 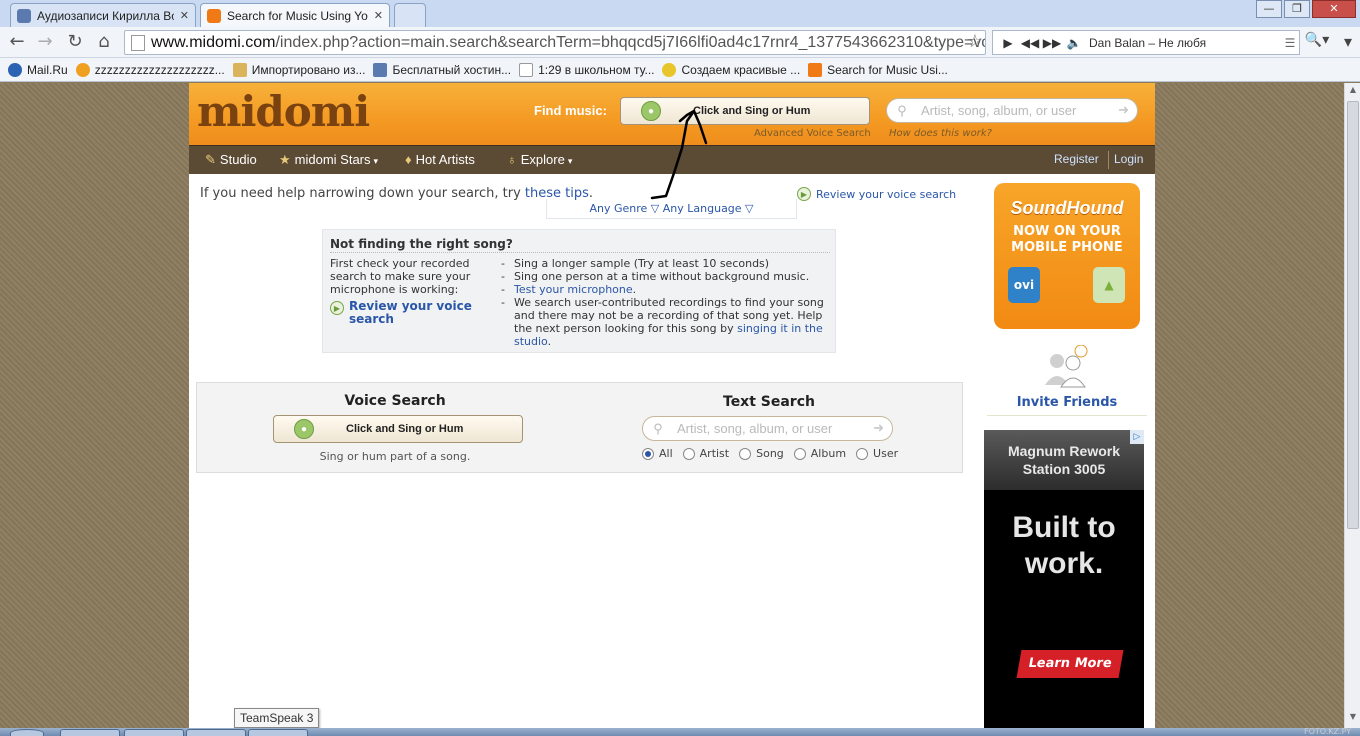 What do you see at coordinates (1317, 43) in the screenshot?
I see `search-menu-button: 🔍▾` at bounding box center [1317, 43].